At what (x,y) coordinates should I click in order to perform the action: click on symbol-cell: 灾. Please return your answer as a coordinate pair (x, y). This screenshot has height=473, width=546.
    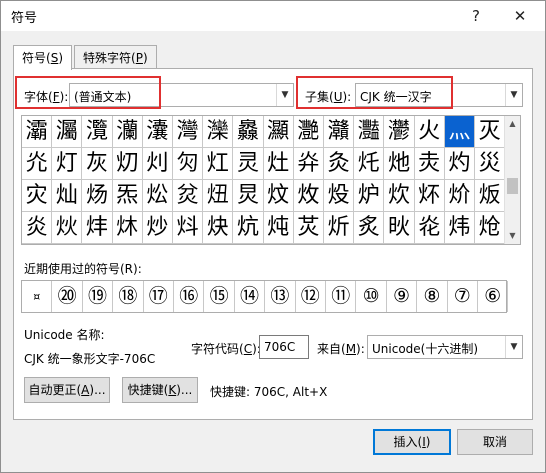
    Looking at the image, I should click on (37, 196).